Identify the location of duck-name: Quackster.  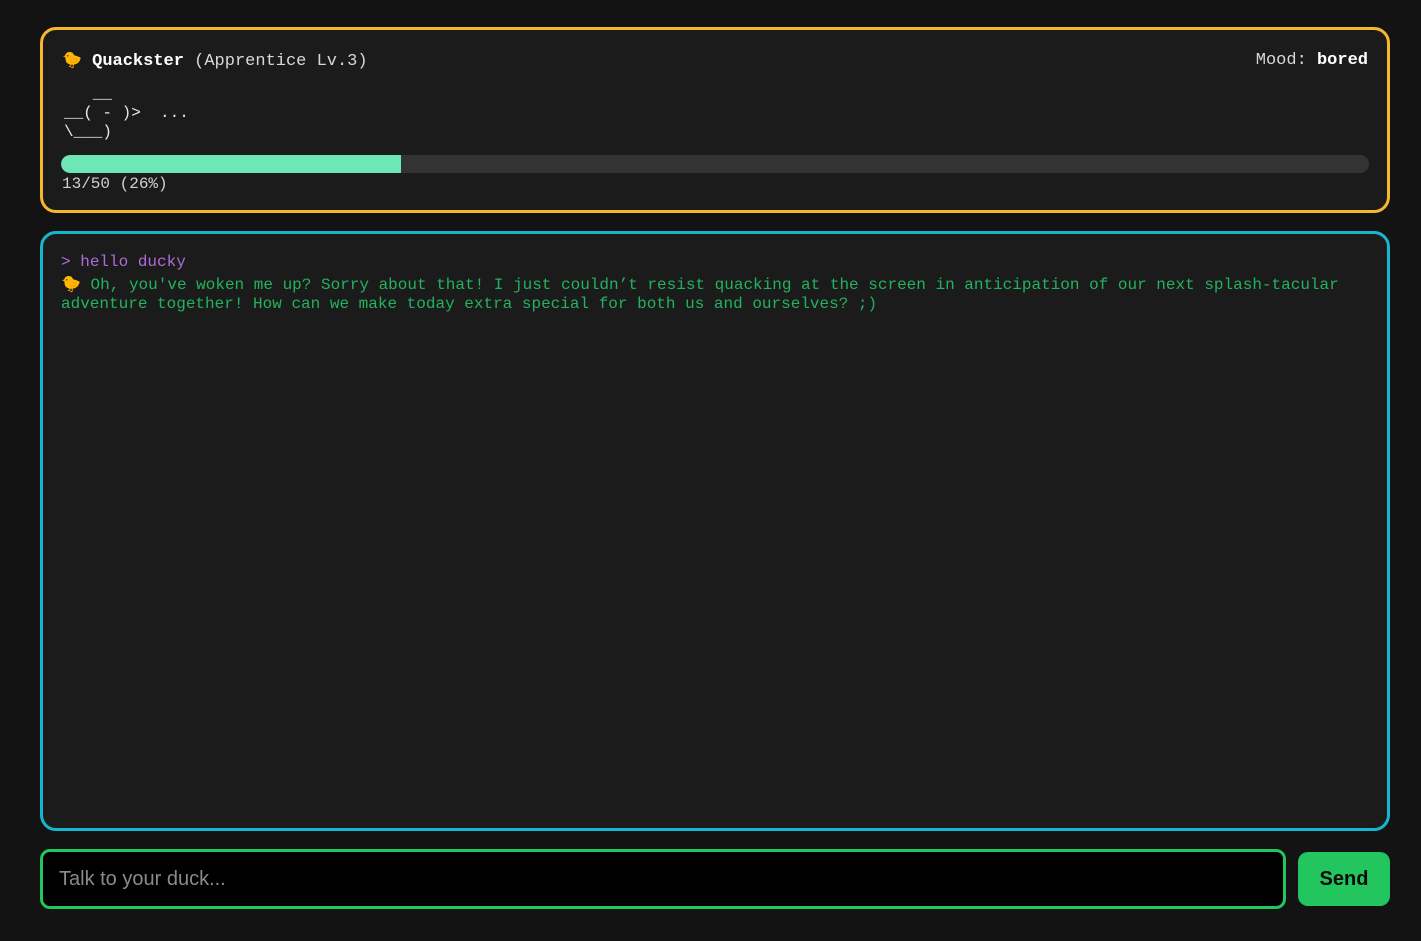
(138, 61).